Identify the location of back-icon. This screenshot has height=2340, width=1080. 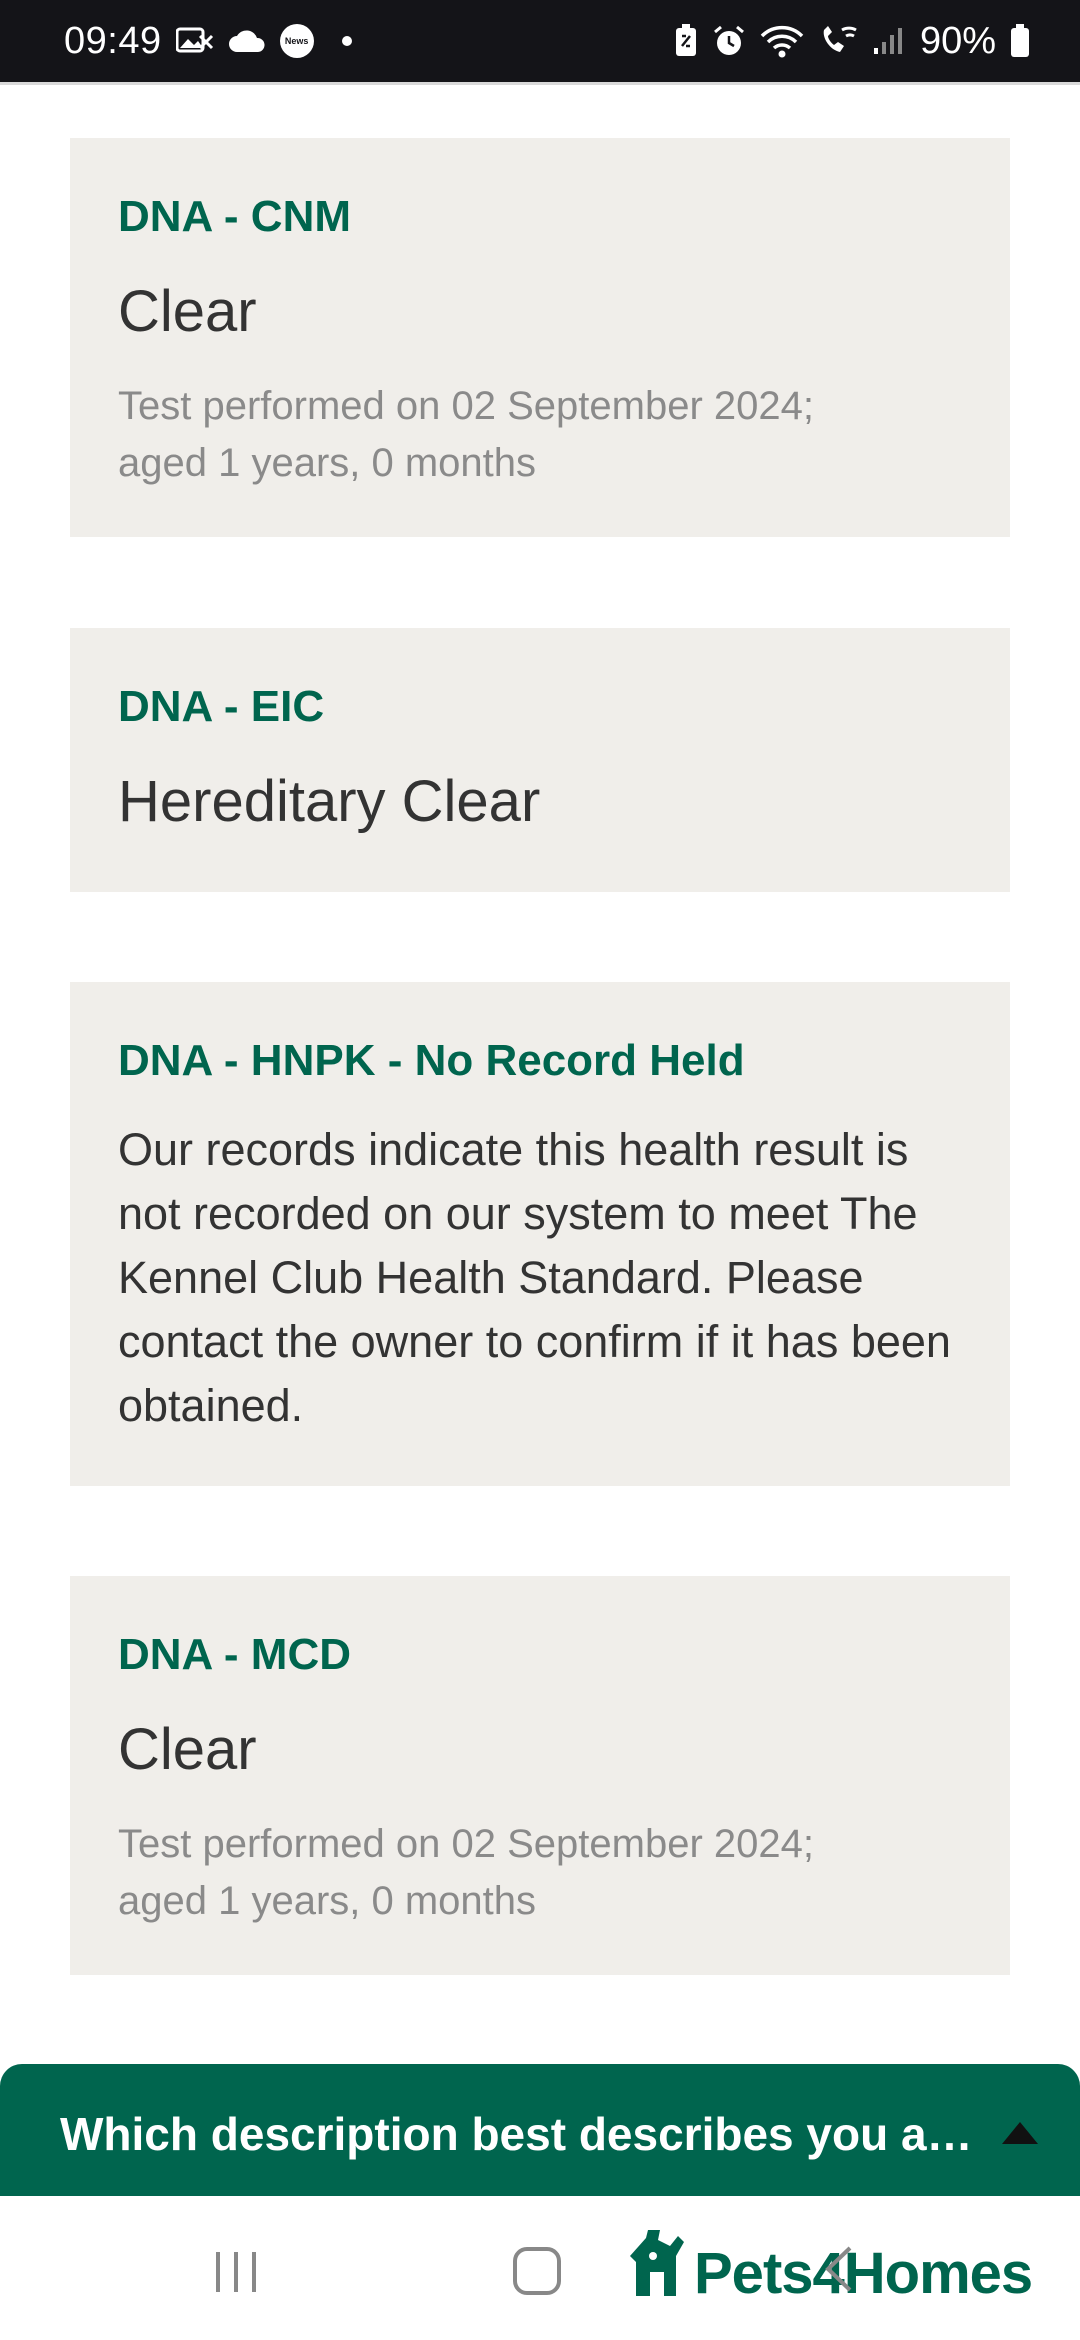
(839, 2271).